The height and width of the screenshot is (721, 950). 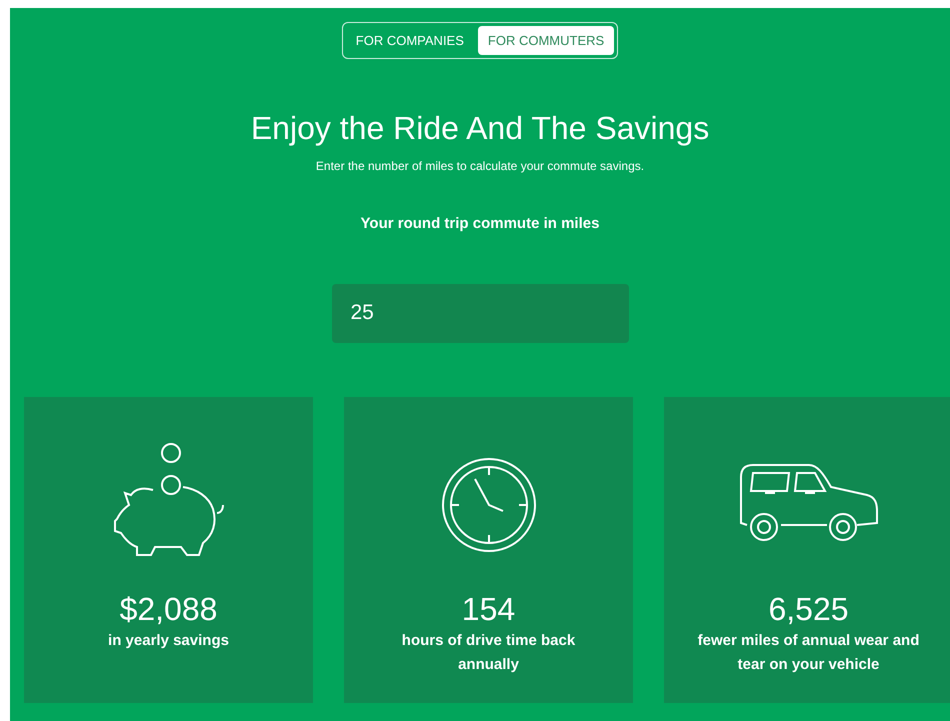 What do you see at coordinates (480, 128) in the screenshot?
I see `page-heading: Enjoy the Ride And The Savings` at bounding box center [480, 128].